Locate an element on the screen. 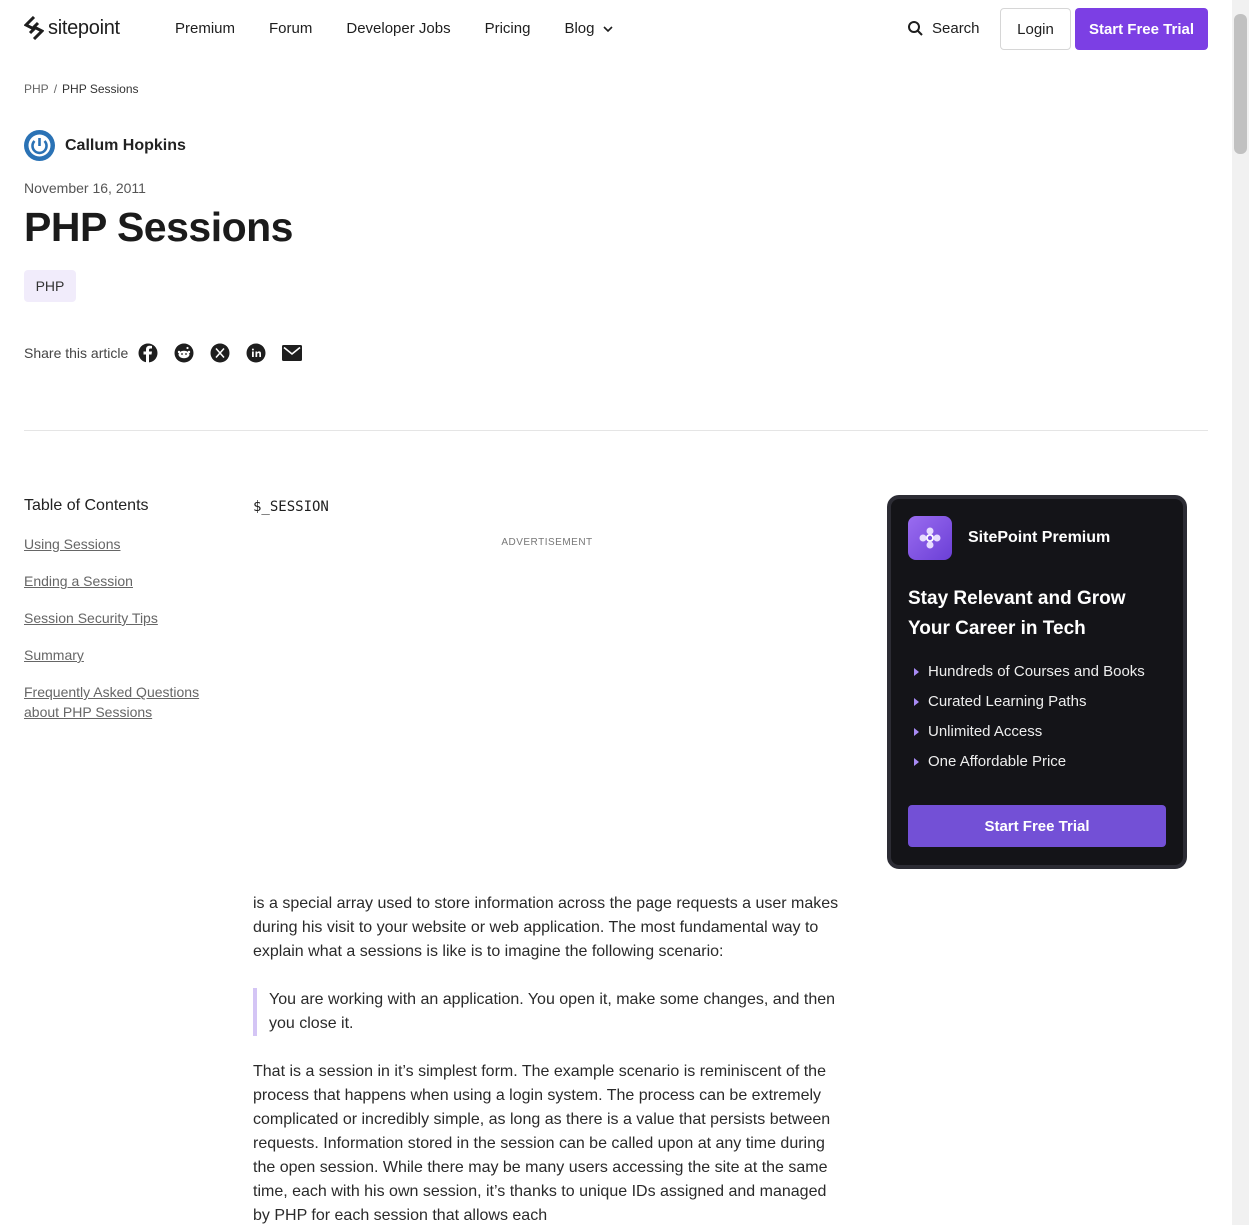 Image resolution: width=1249 pixels, height=1225 pixels. search-icon is located at coordinates (915, 28).